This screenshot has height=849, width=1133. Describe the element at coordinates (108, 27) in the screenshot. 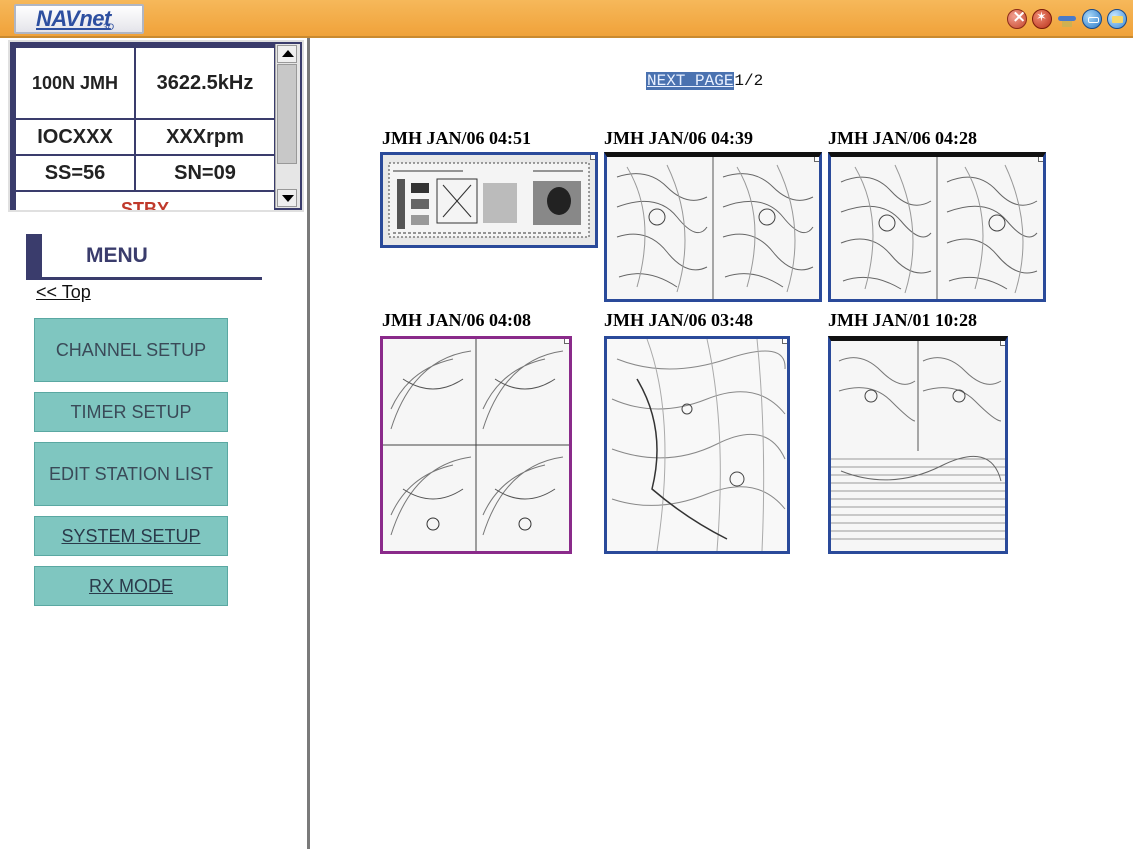

I see `logo-subtext: 3D` at that location.